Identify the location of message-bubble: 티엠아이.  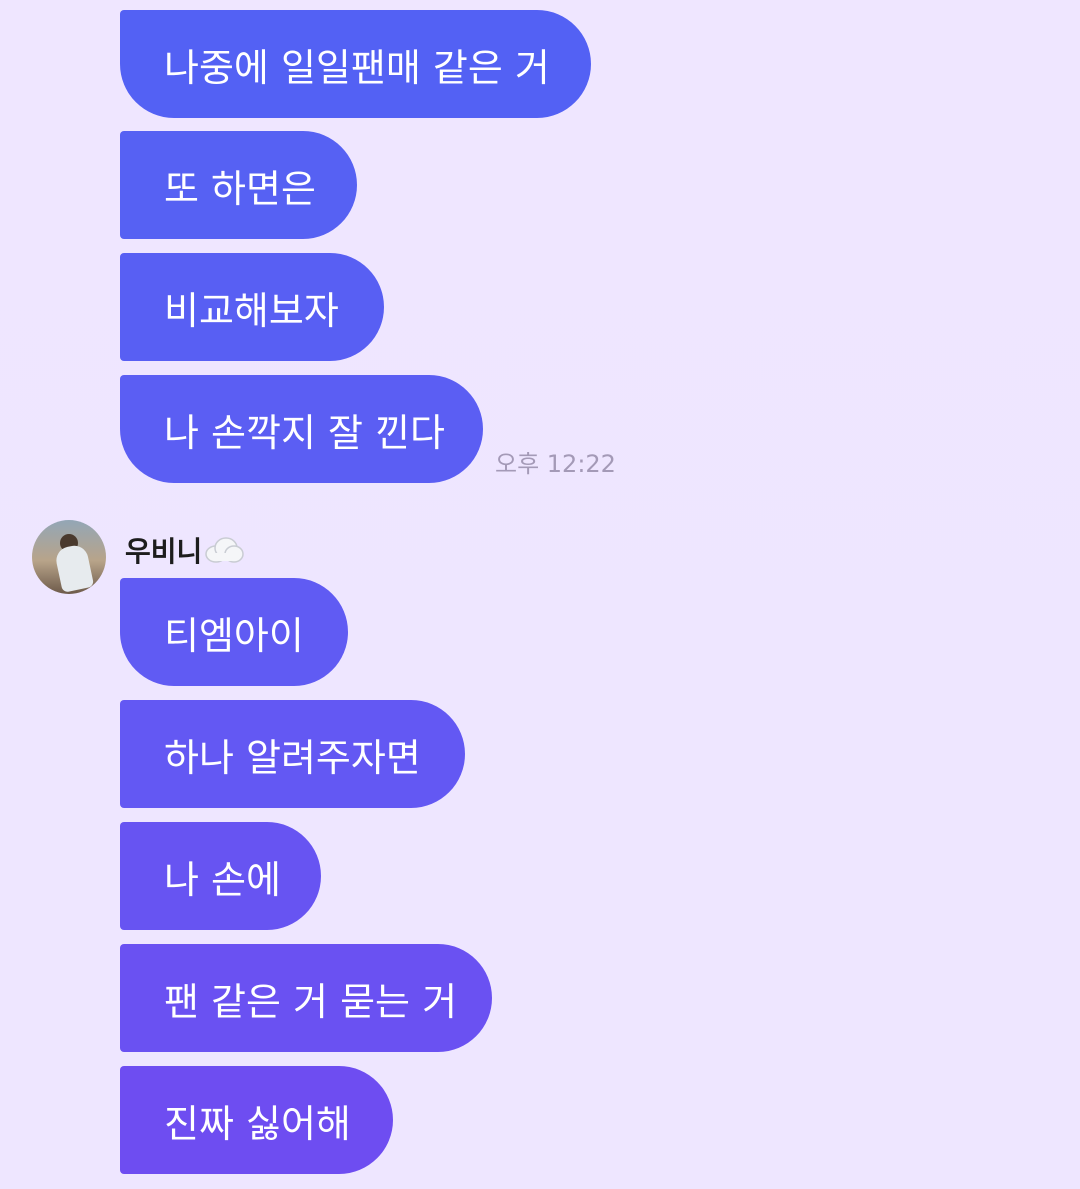
(234, 632).